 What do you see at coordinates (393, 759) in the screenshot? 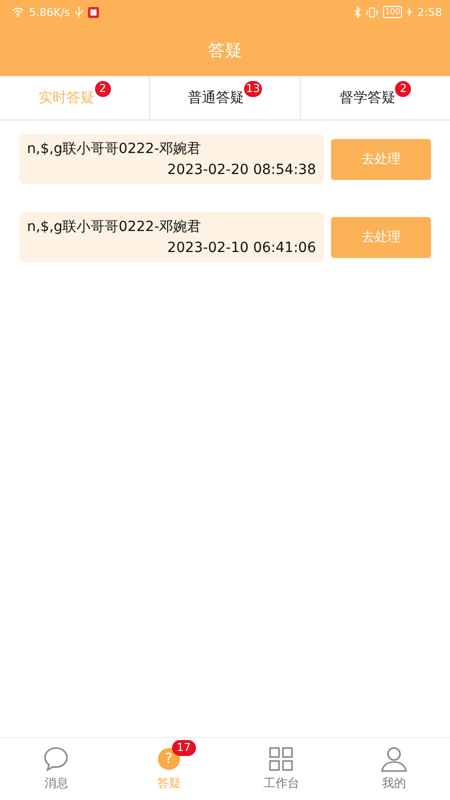
I see `person-icon` at bounding box center [393, 759].